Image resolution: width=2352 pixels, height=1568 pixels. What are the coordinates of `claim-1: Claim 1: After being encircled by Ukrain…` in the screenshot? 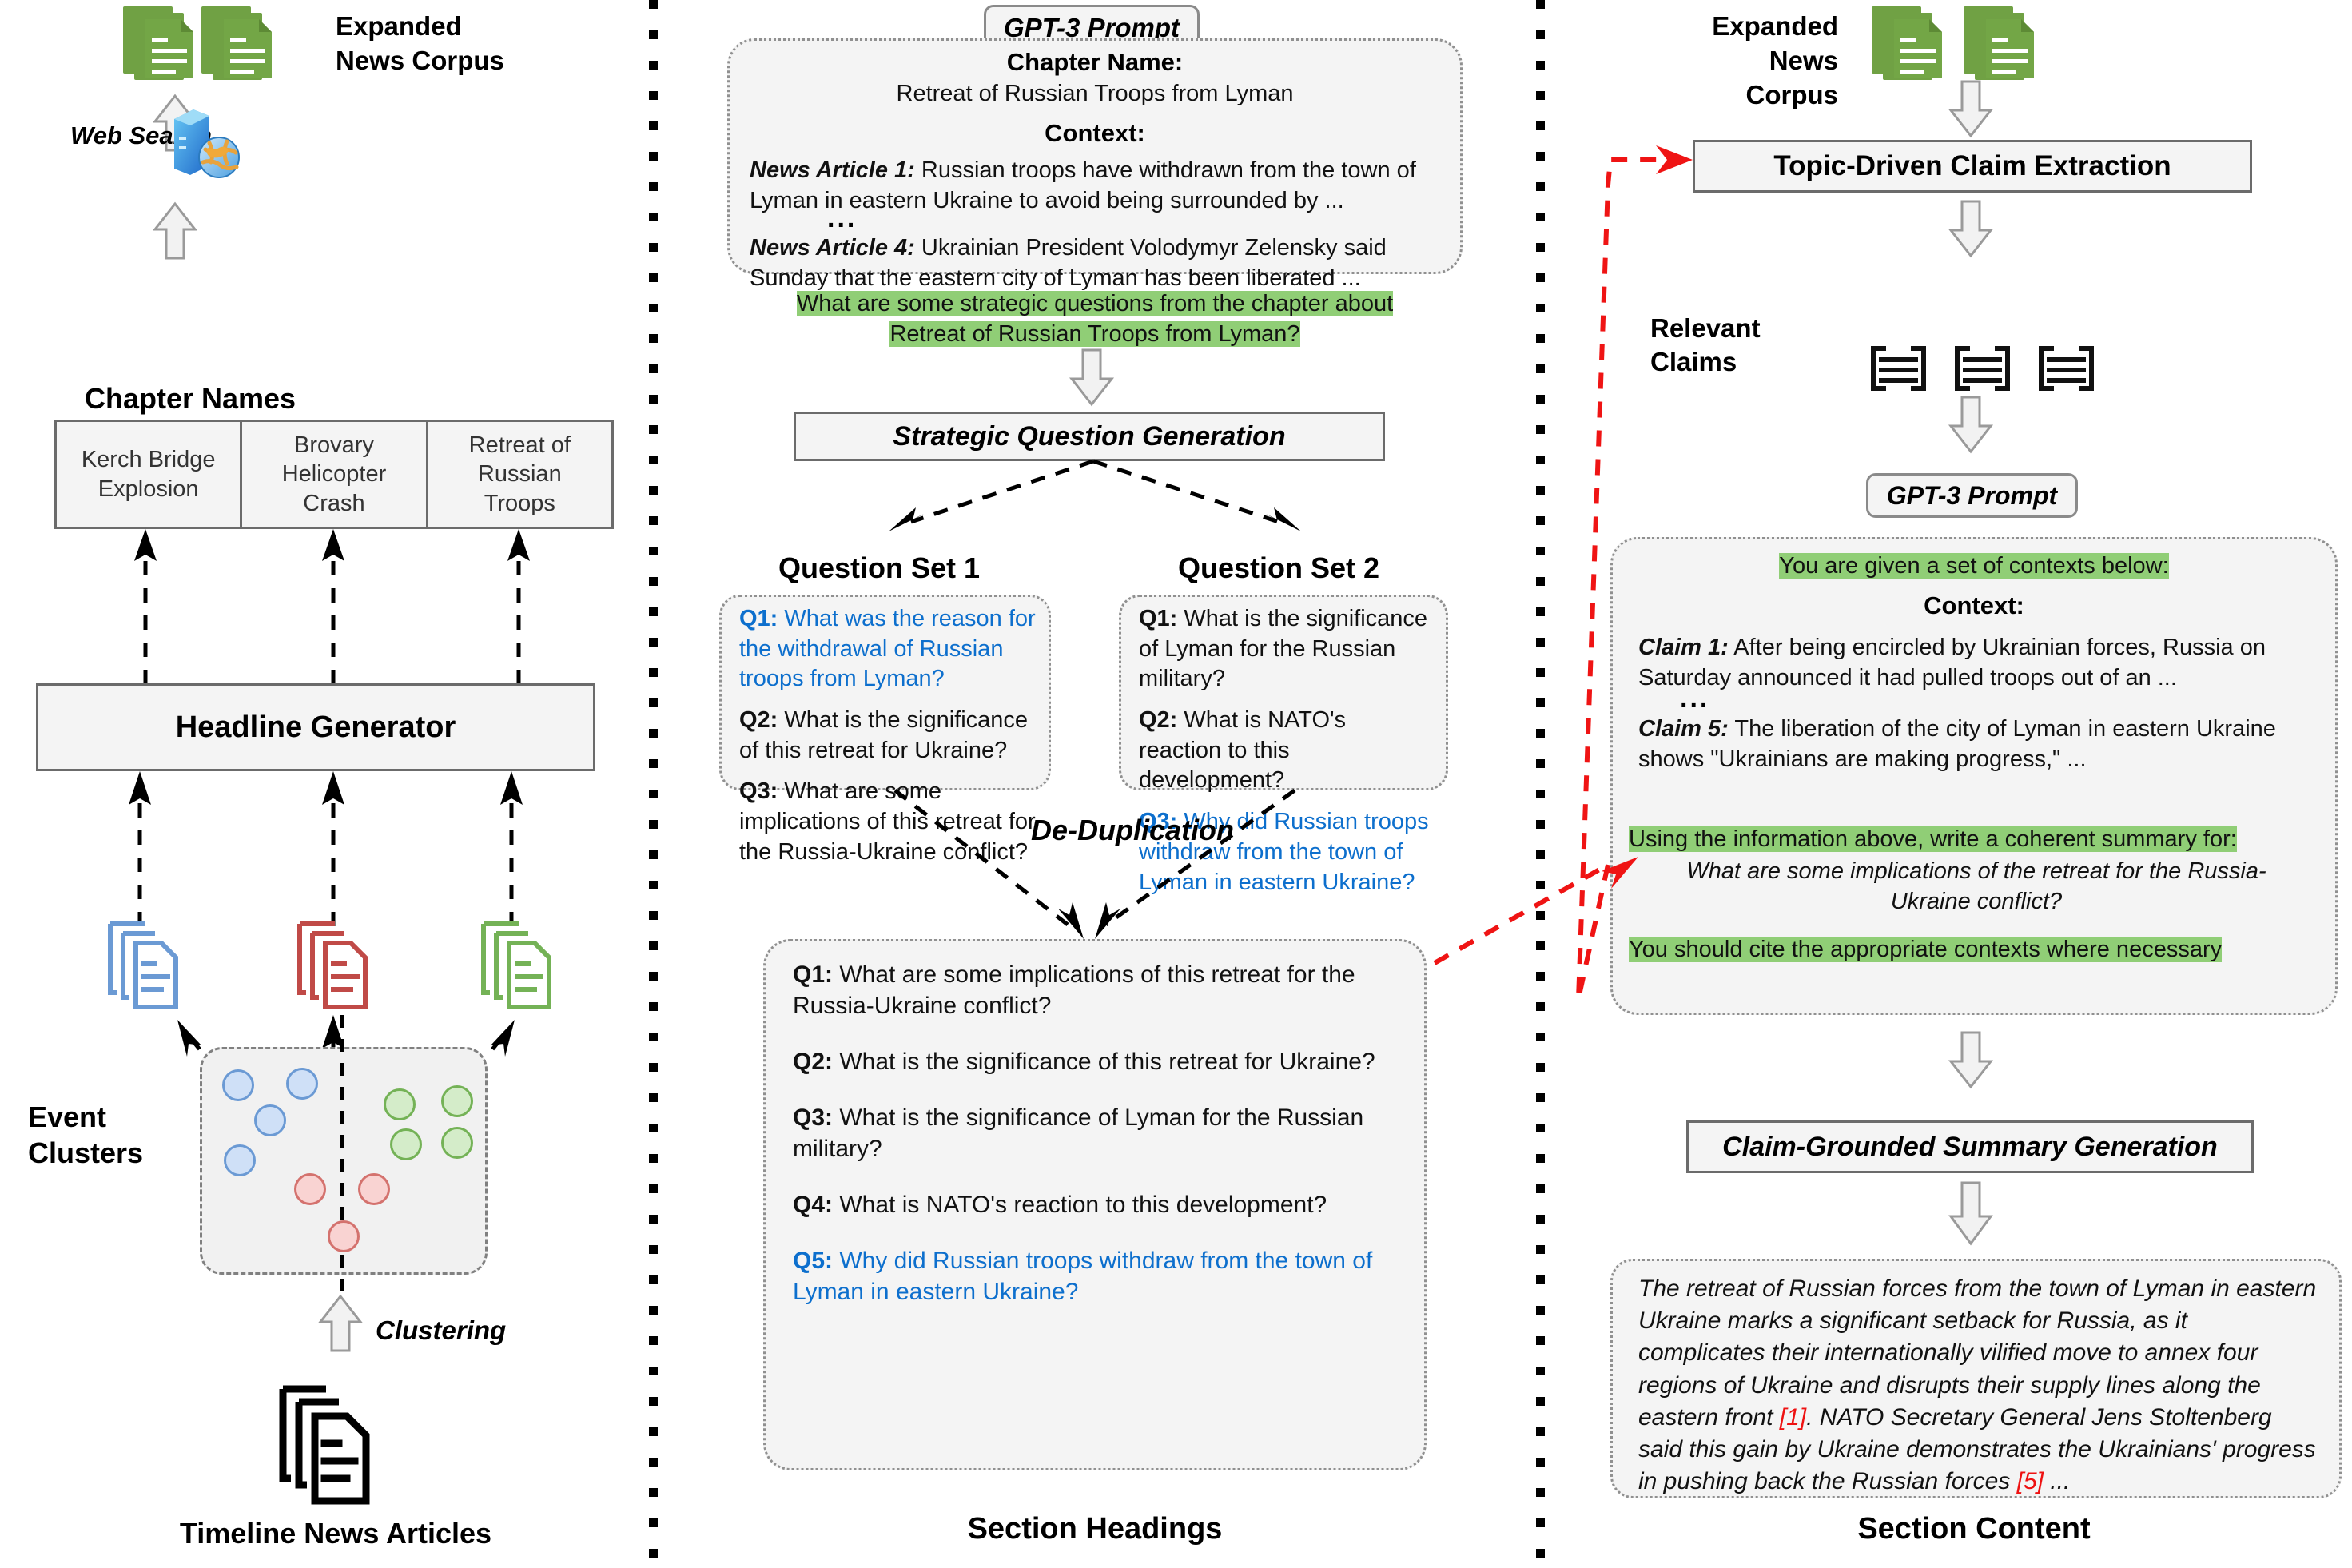 It's located at (1976, 663).